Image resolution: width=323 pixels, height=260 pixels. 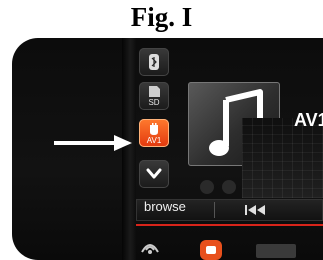 I want to click on lower-icons-graphic, so click(x=218, y=250).